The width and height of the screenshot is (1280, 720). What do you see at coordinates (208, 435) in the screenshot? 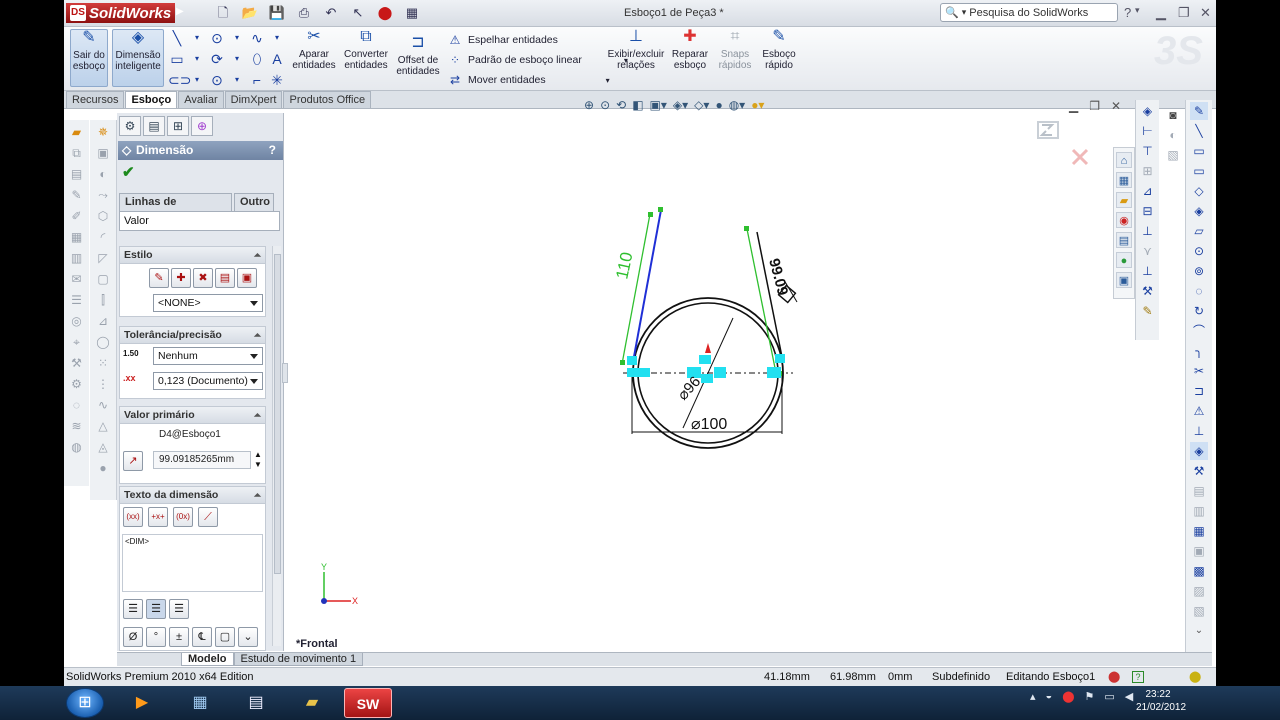
I see `dimension-name-field: D4@Esboço1` at bounding box center [208, 435].